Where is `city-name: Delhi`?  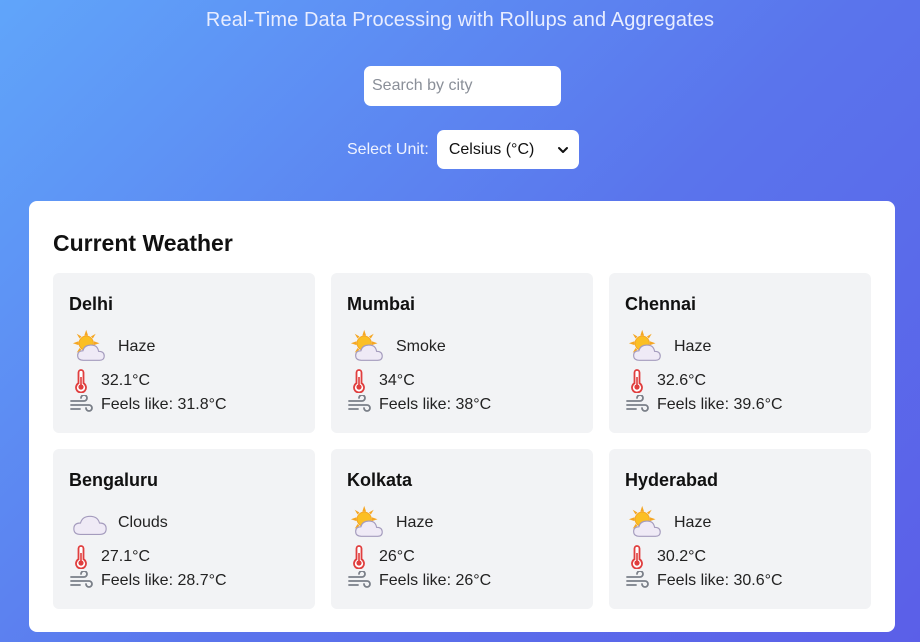 city-name: Delhi is located at coordinates (91, 304).